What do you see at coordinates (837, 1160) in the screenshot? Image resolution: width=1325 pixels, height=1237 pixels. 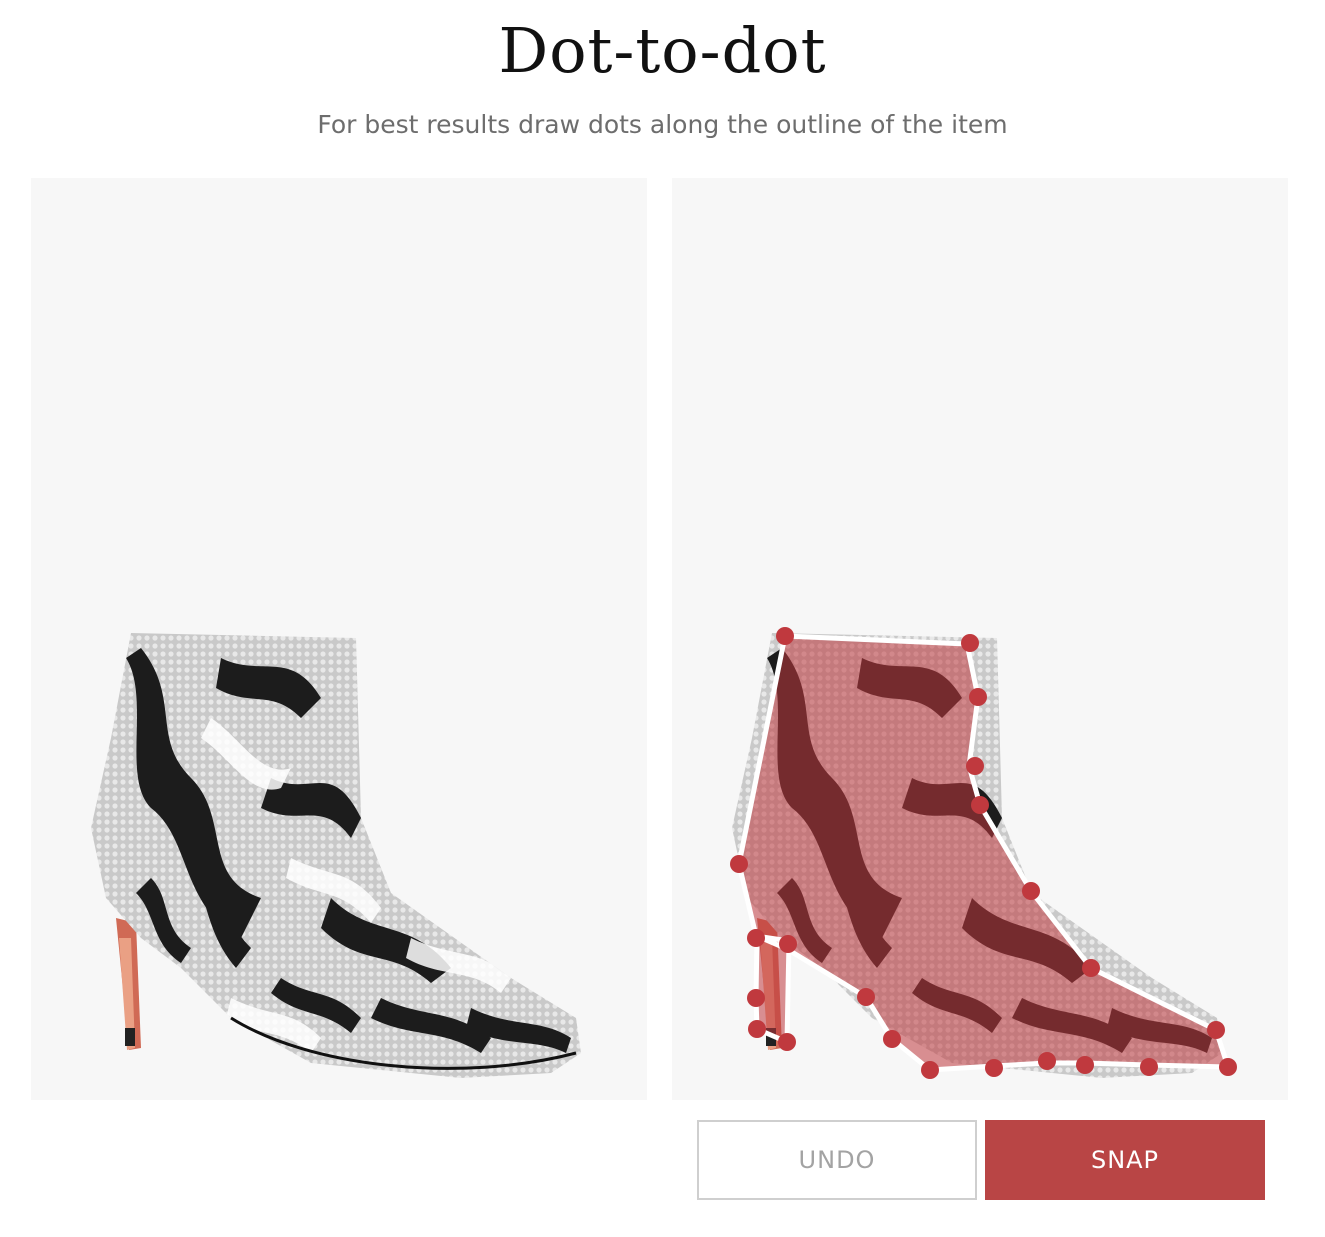 I see `undo-button: UNDO` at bounding box center [837, 1160].